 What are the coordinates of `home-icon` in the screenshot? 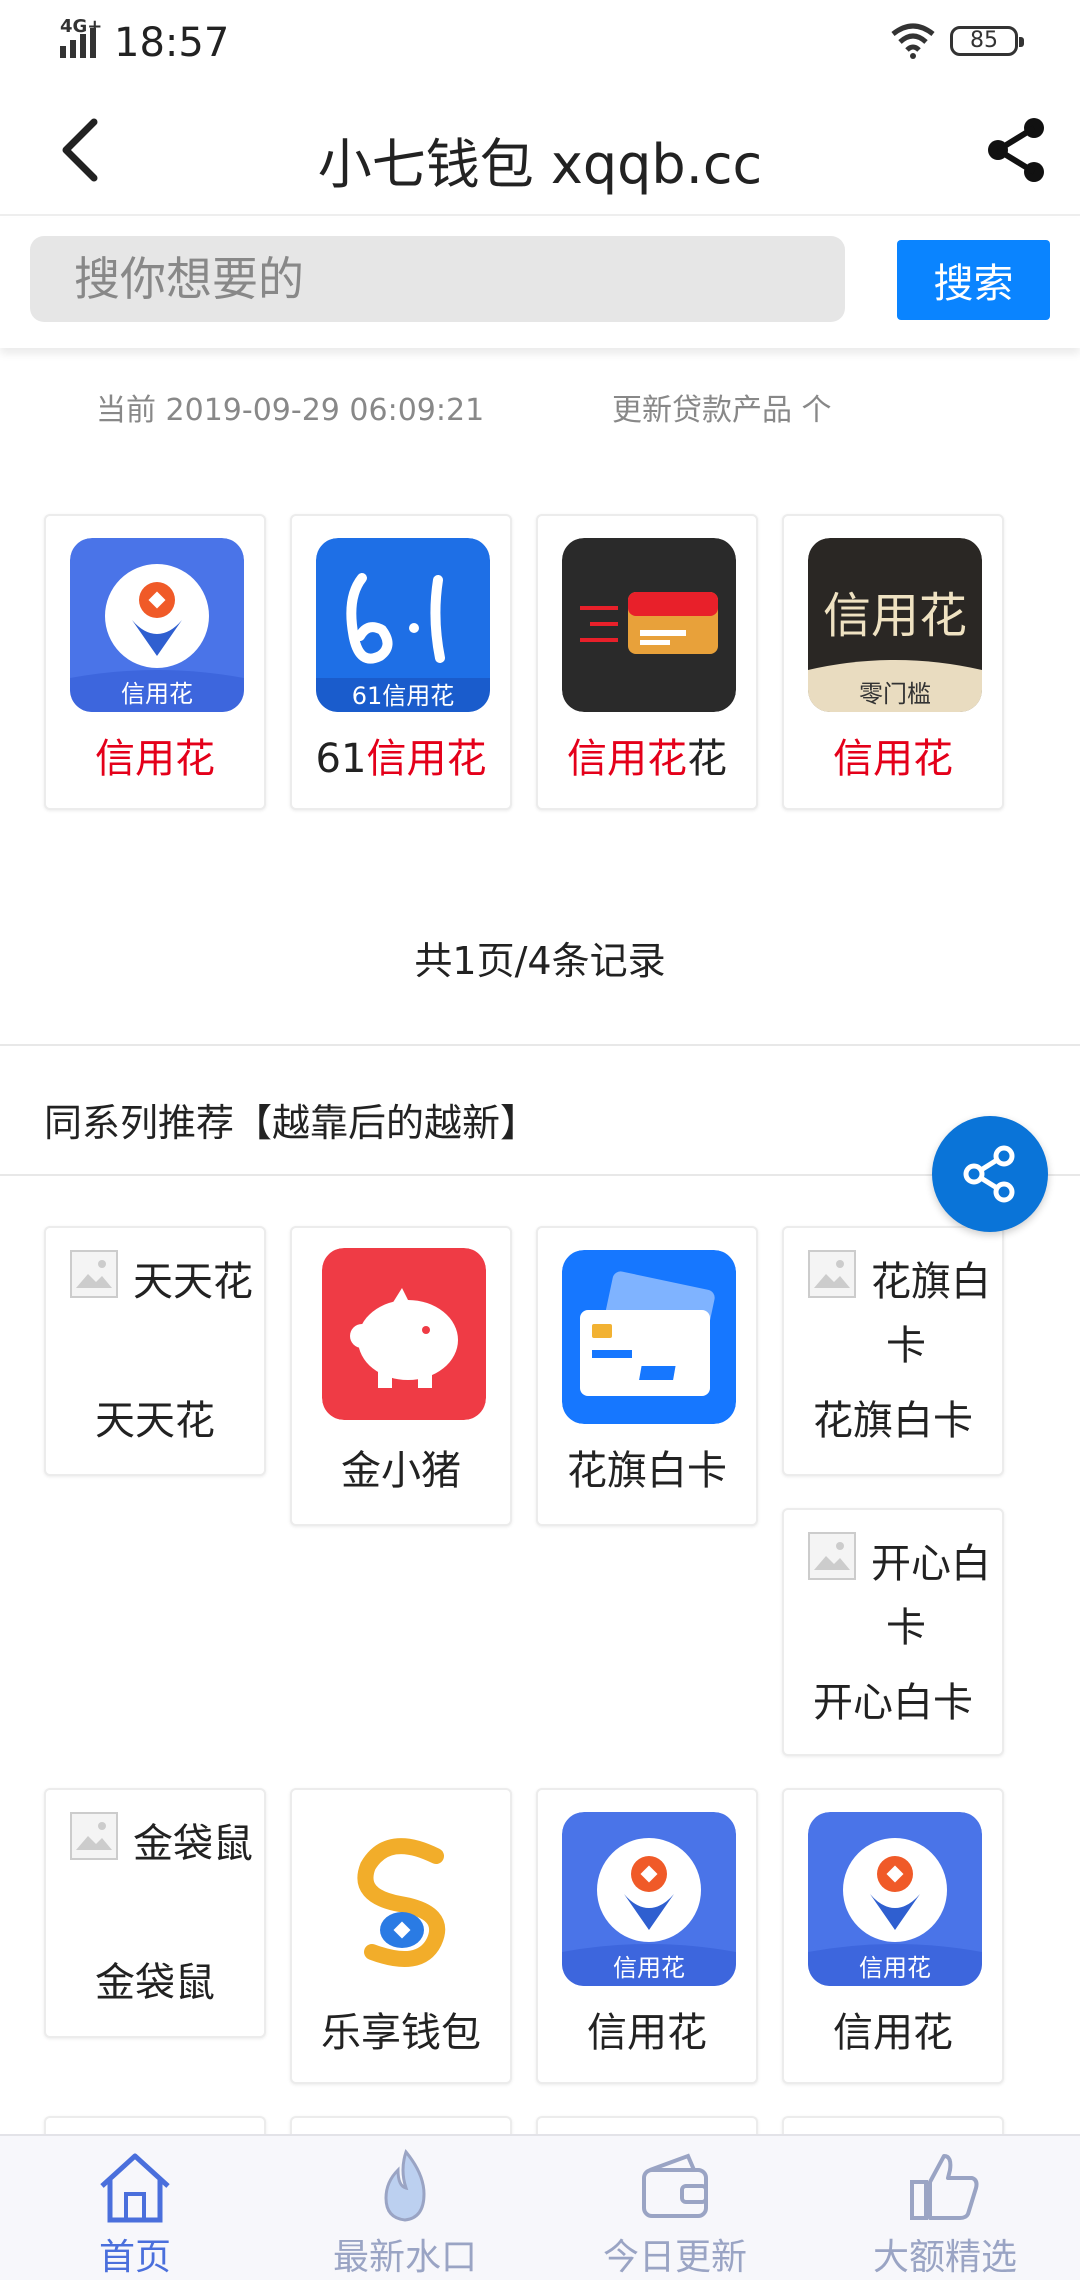 It's located at (135, 2188).